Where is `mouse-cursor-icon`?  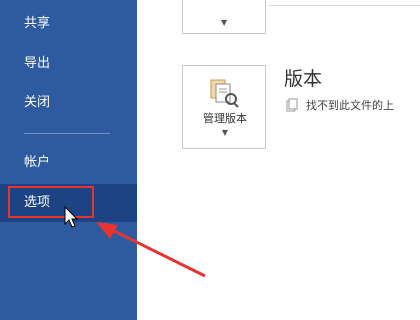
mouse-cursor-icon is located at coordinates (71, 217).